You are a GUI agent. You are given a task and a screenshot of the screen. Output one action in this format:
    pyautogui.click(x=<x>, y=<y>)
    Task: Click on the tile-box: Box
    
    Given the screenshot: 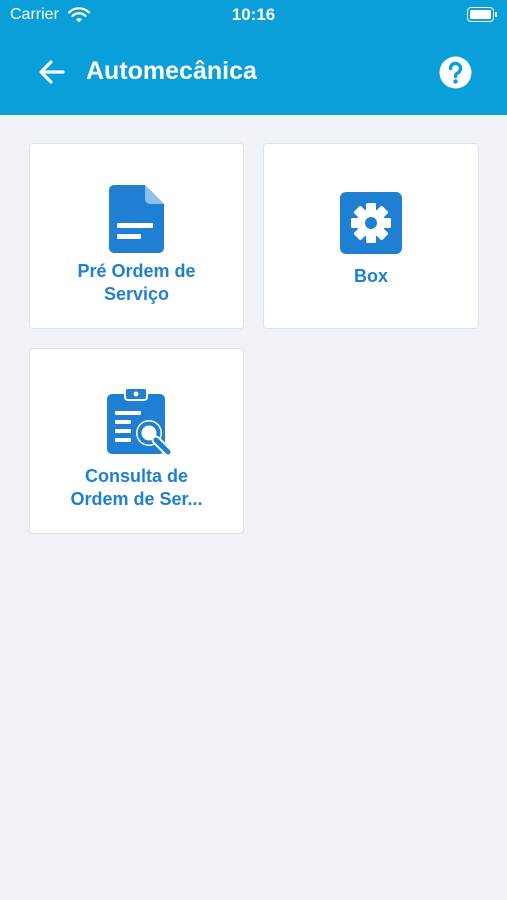 What is the action you would take?
    pyautogui.click(x=371, y=236)
    